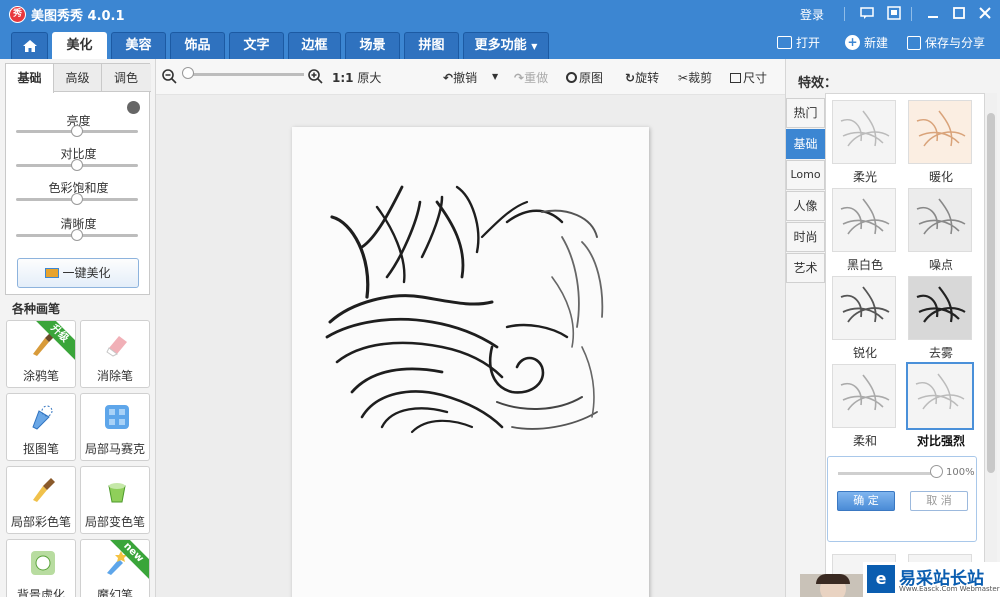  What do you see at coordinates (894, 13) in the screenshot?
I see `skin-icon` at bounding box center [894, 13].